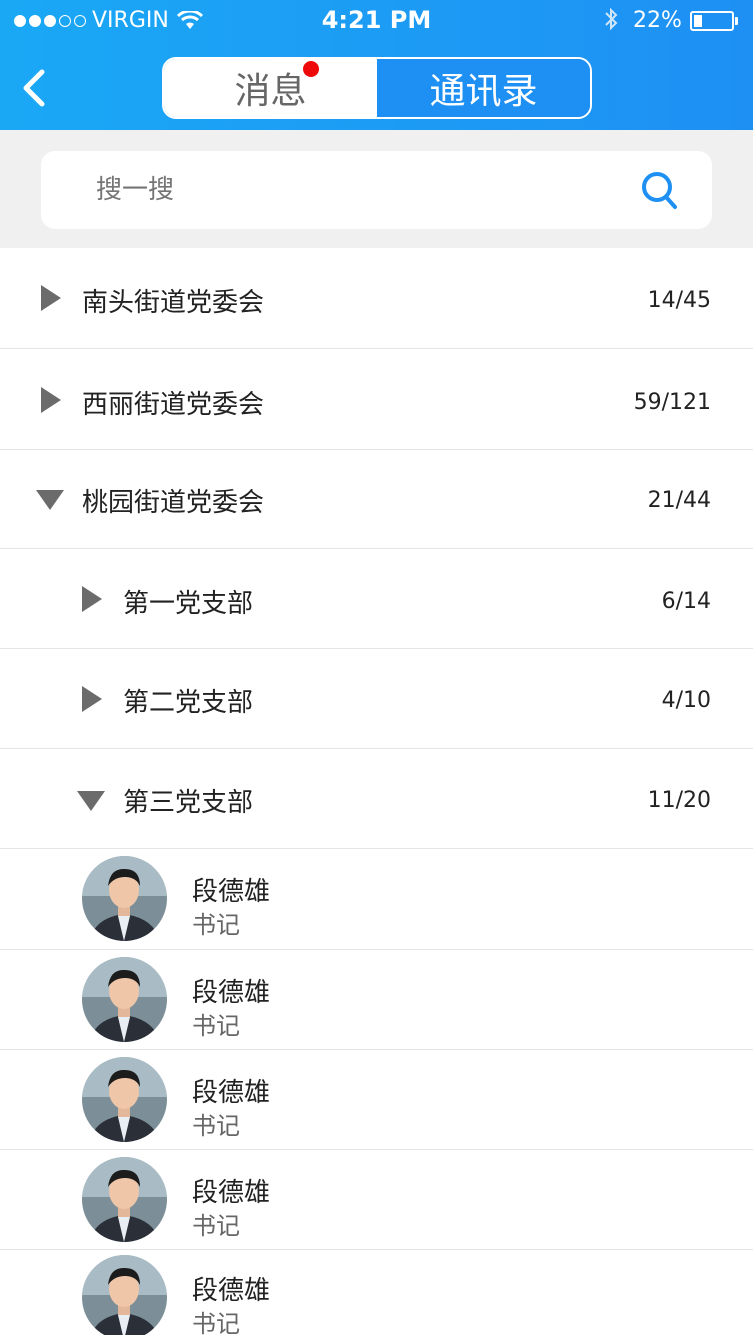 Image resolution: width=753 pixels, height=1335 pixels. What do you see at coordinates (188, 703) in the screenshot?
I see `branch-title: 第二党支部` at bounding box center [188, 703].